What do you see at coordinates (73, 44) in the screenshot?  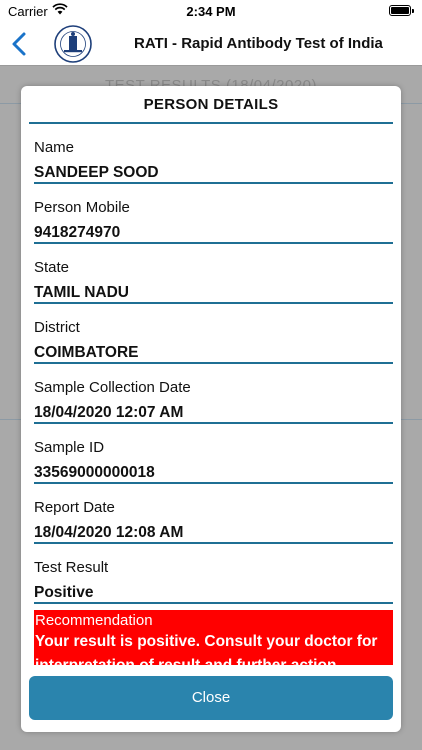 I see `icmr-logo` at bounding box center [73, 44].